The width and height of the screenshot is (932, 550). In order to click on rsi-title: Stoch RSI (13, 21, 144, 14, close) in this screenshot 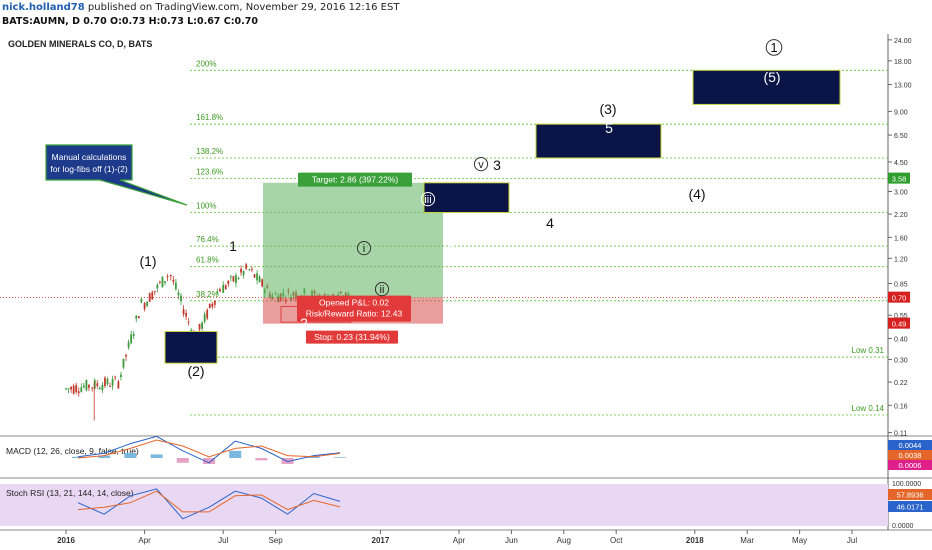, I will do `click(70, 493)`.